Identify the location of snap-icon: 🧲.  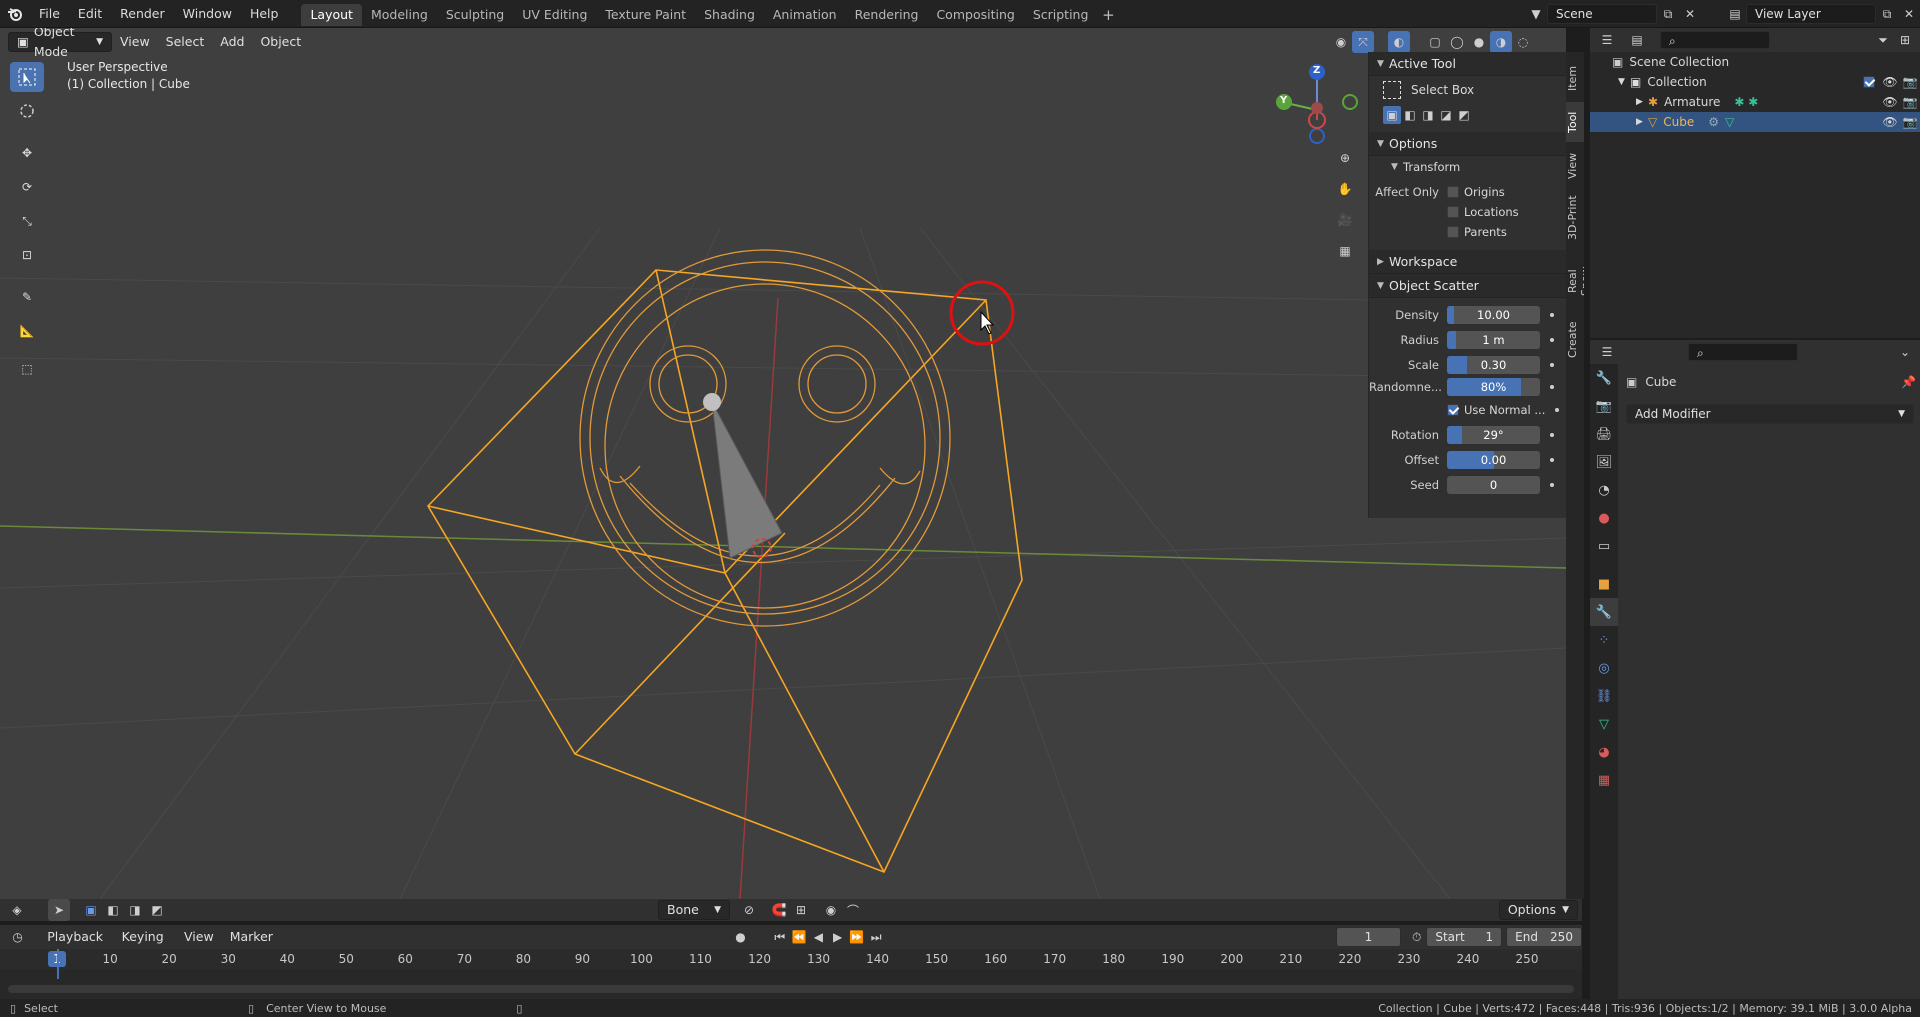
(779, 910).